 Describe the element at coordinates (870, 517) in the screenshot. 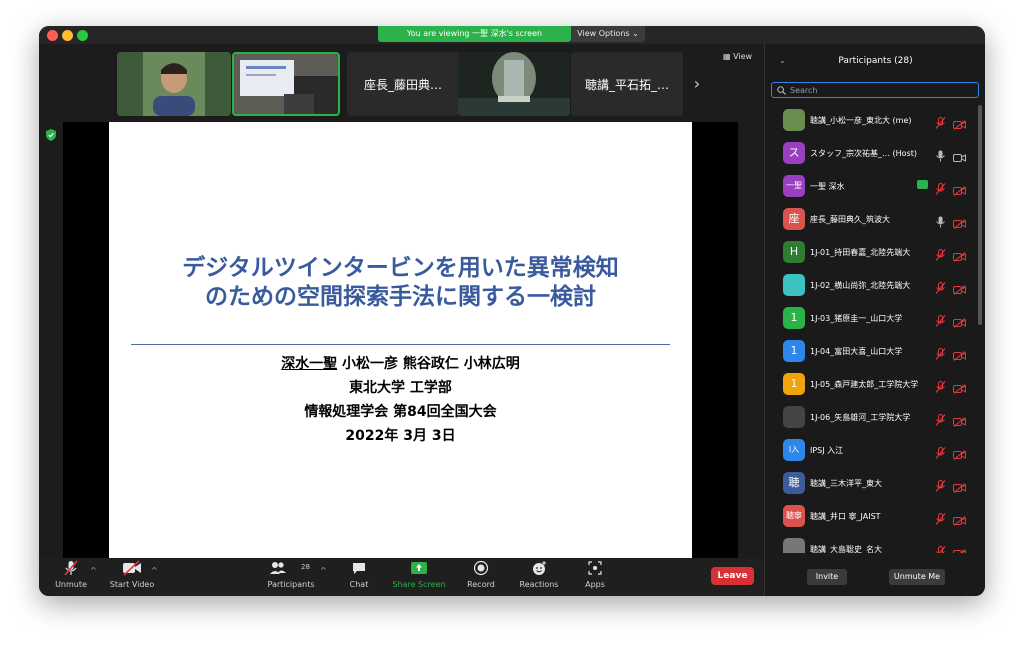

I see `participant-row: 聴寧 聴講_井口 寧_JAIST` at that location.